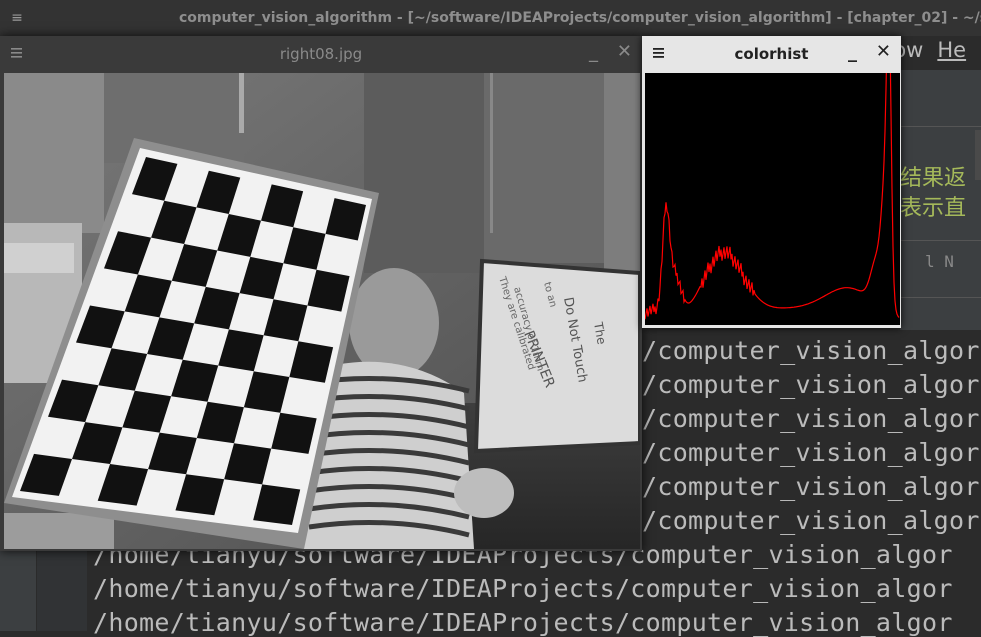  I want to click on colorhist-title: colorhist, so click(771, 54).